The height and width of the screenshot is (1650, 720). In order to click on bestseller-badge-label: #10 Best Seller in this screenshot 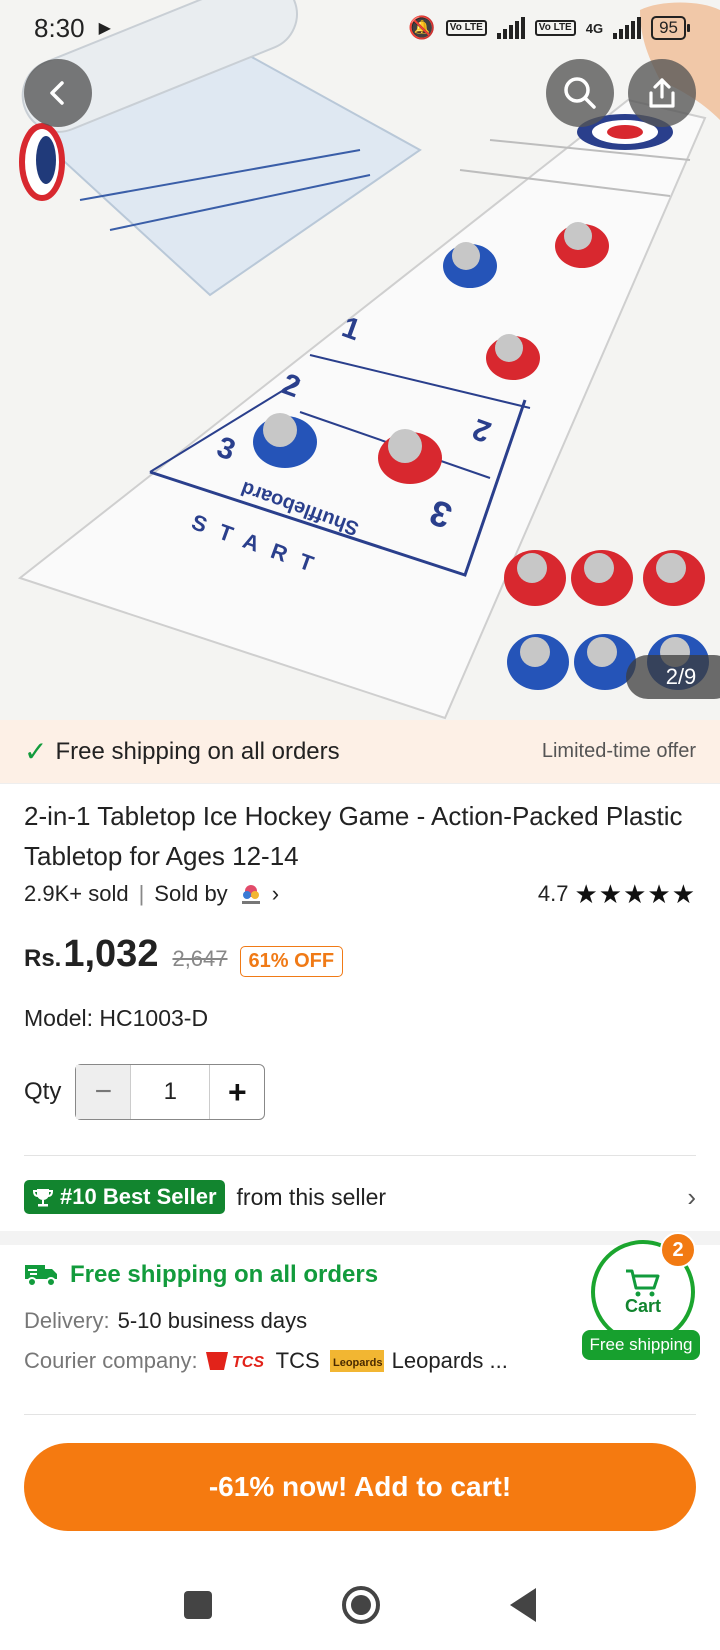, I will do `click(138, 1196)`.